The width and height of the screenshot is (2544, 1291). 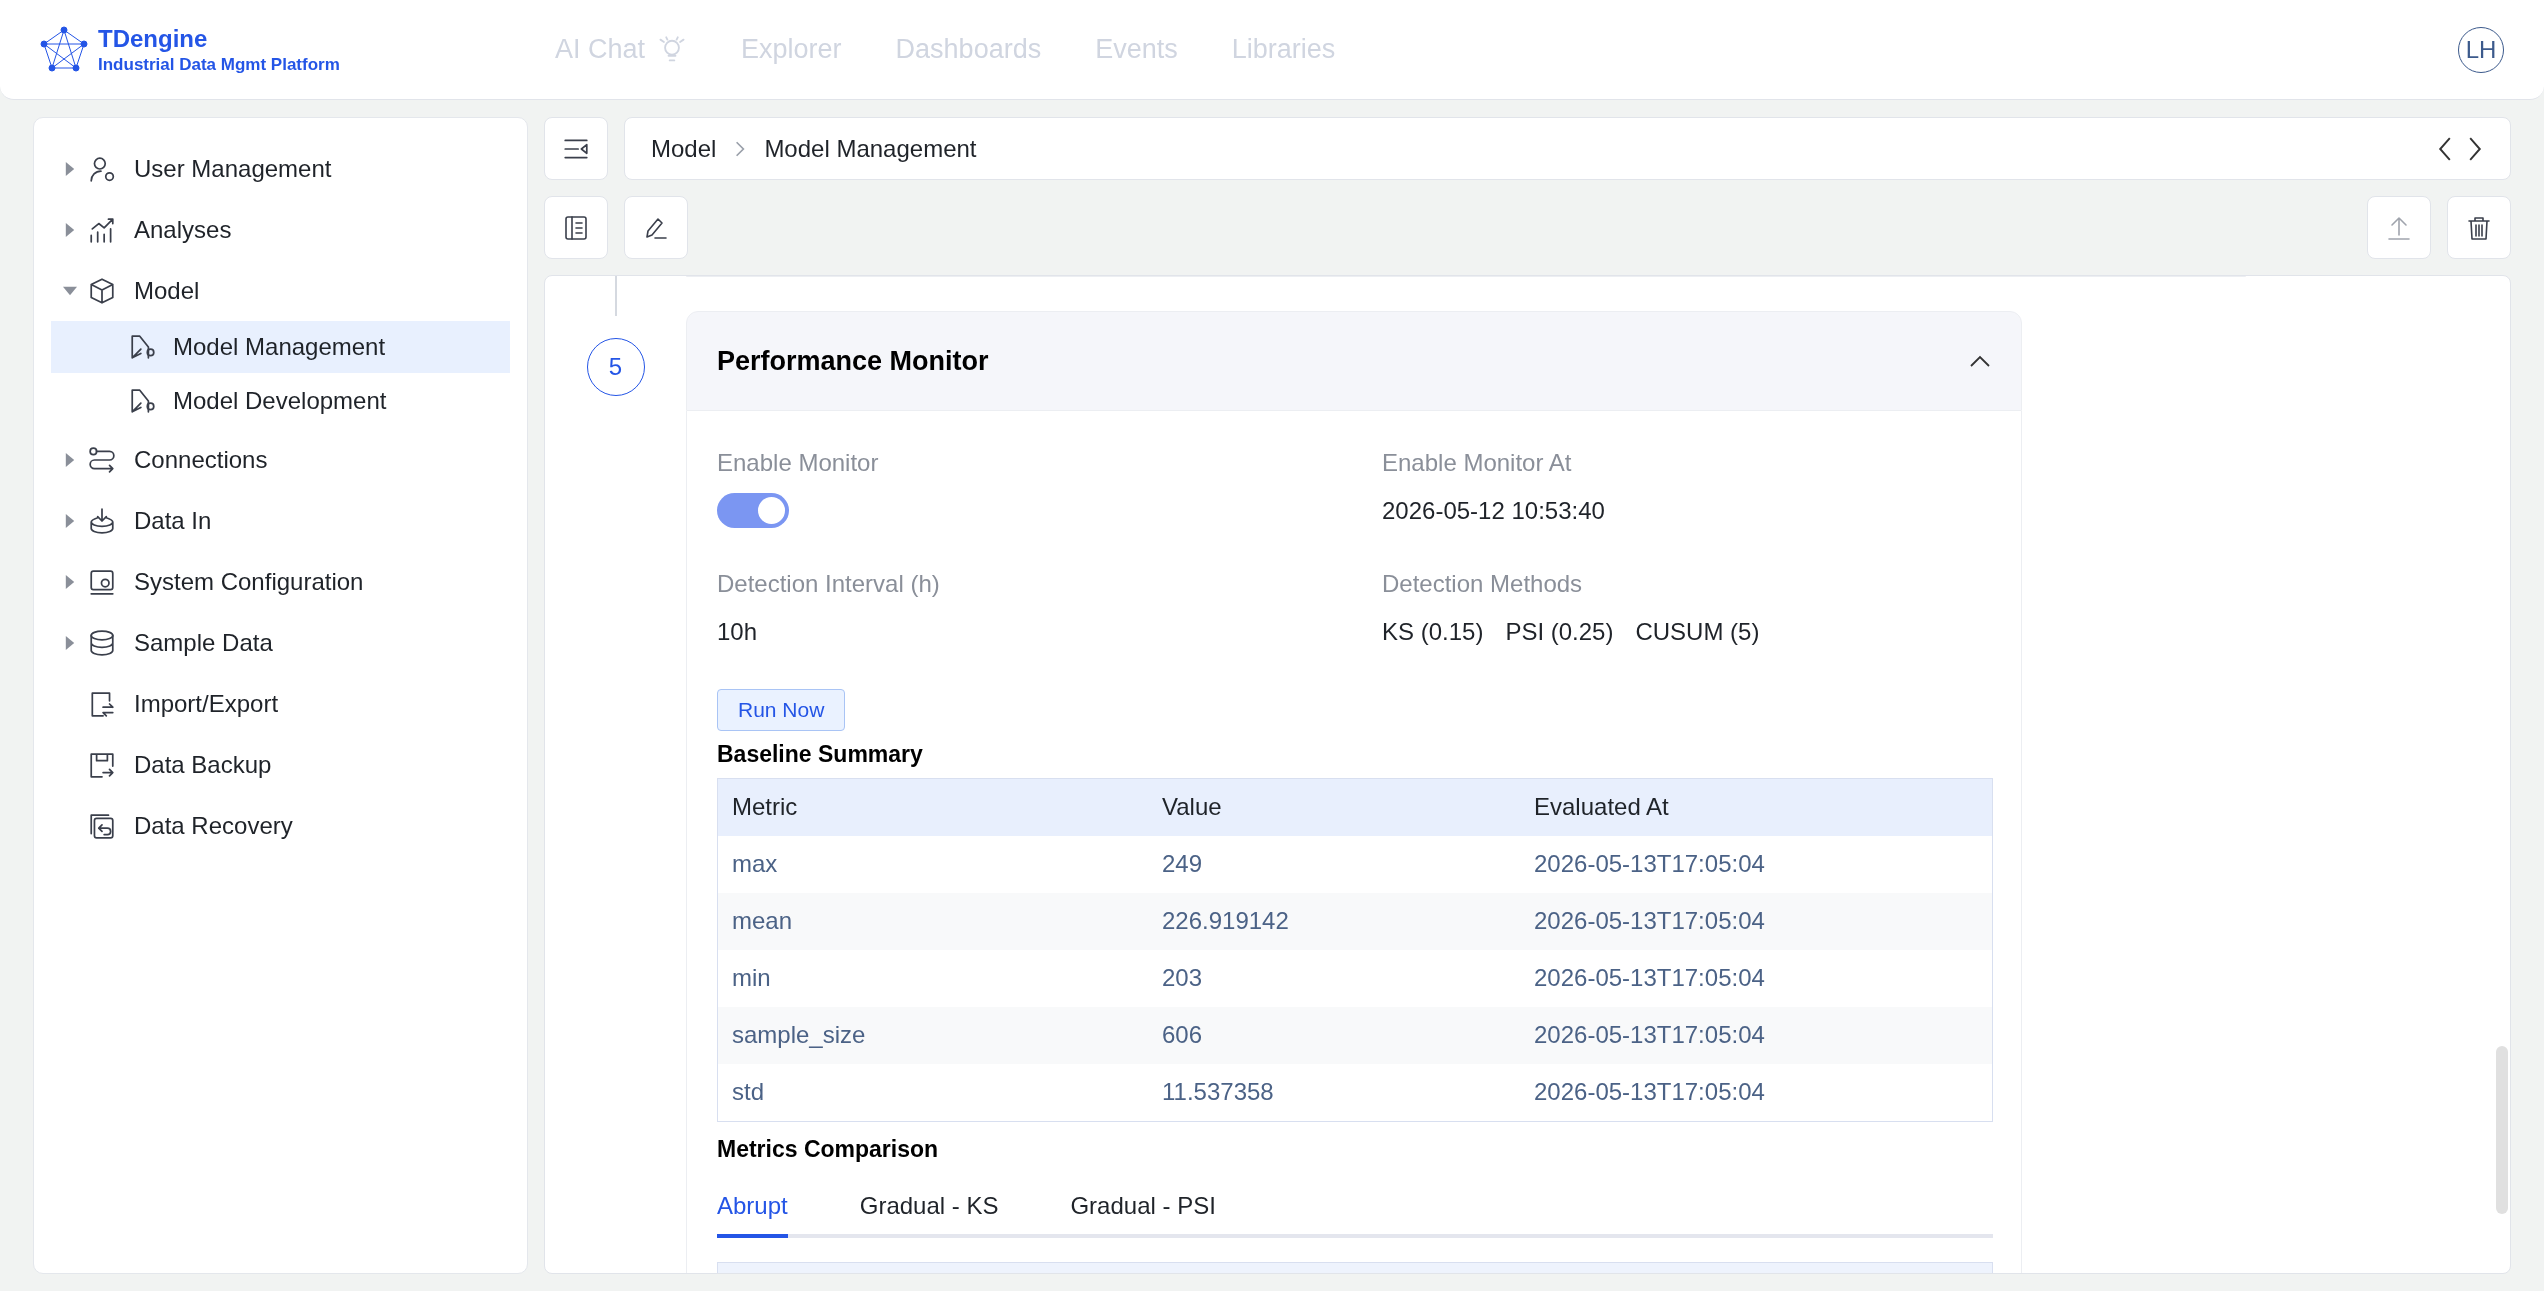 I want to click on table-cell-text: 606, so click(x=1182, y=1035).